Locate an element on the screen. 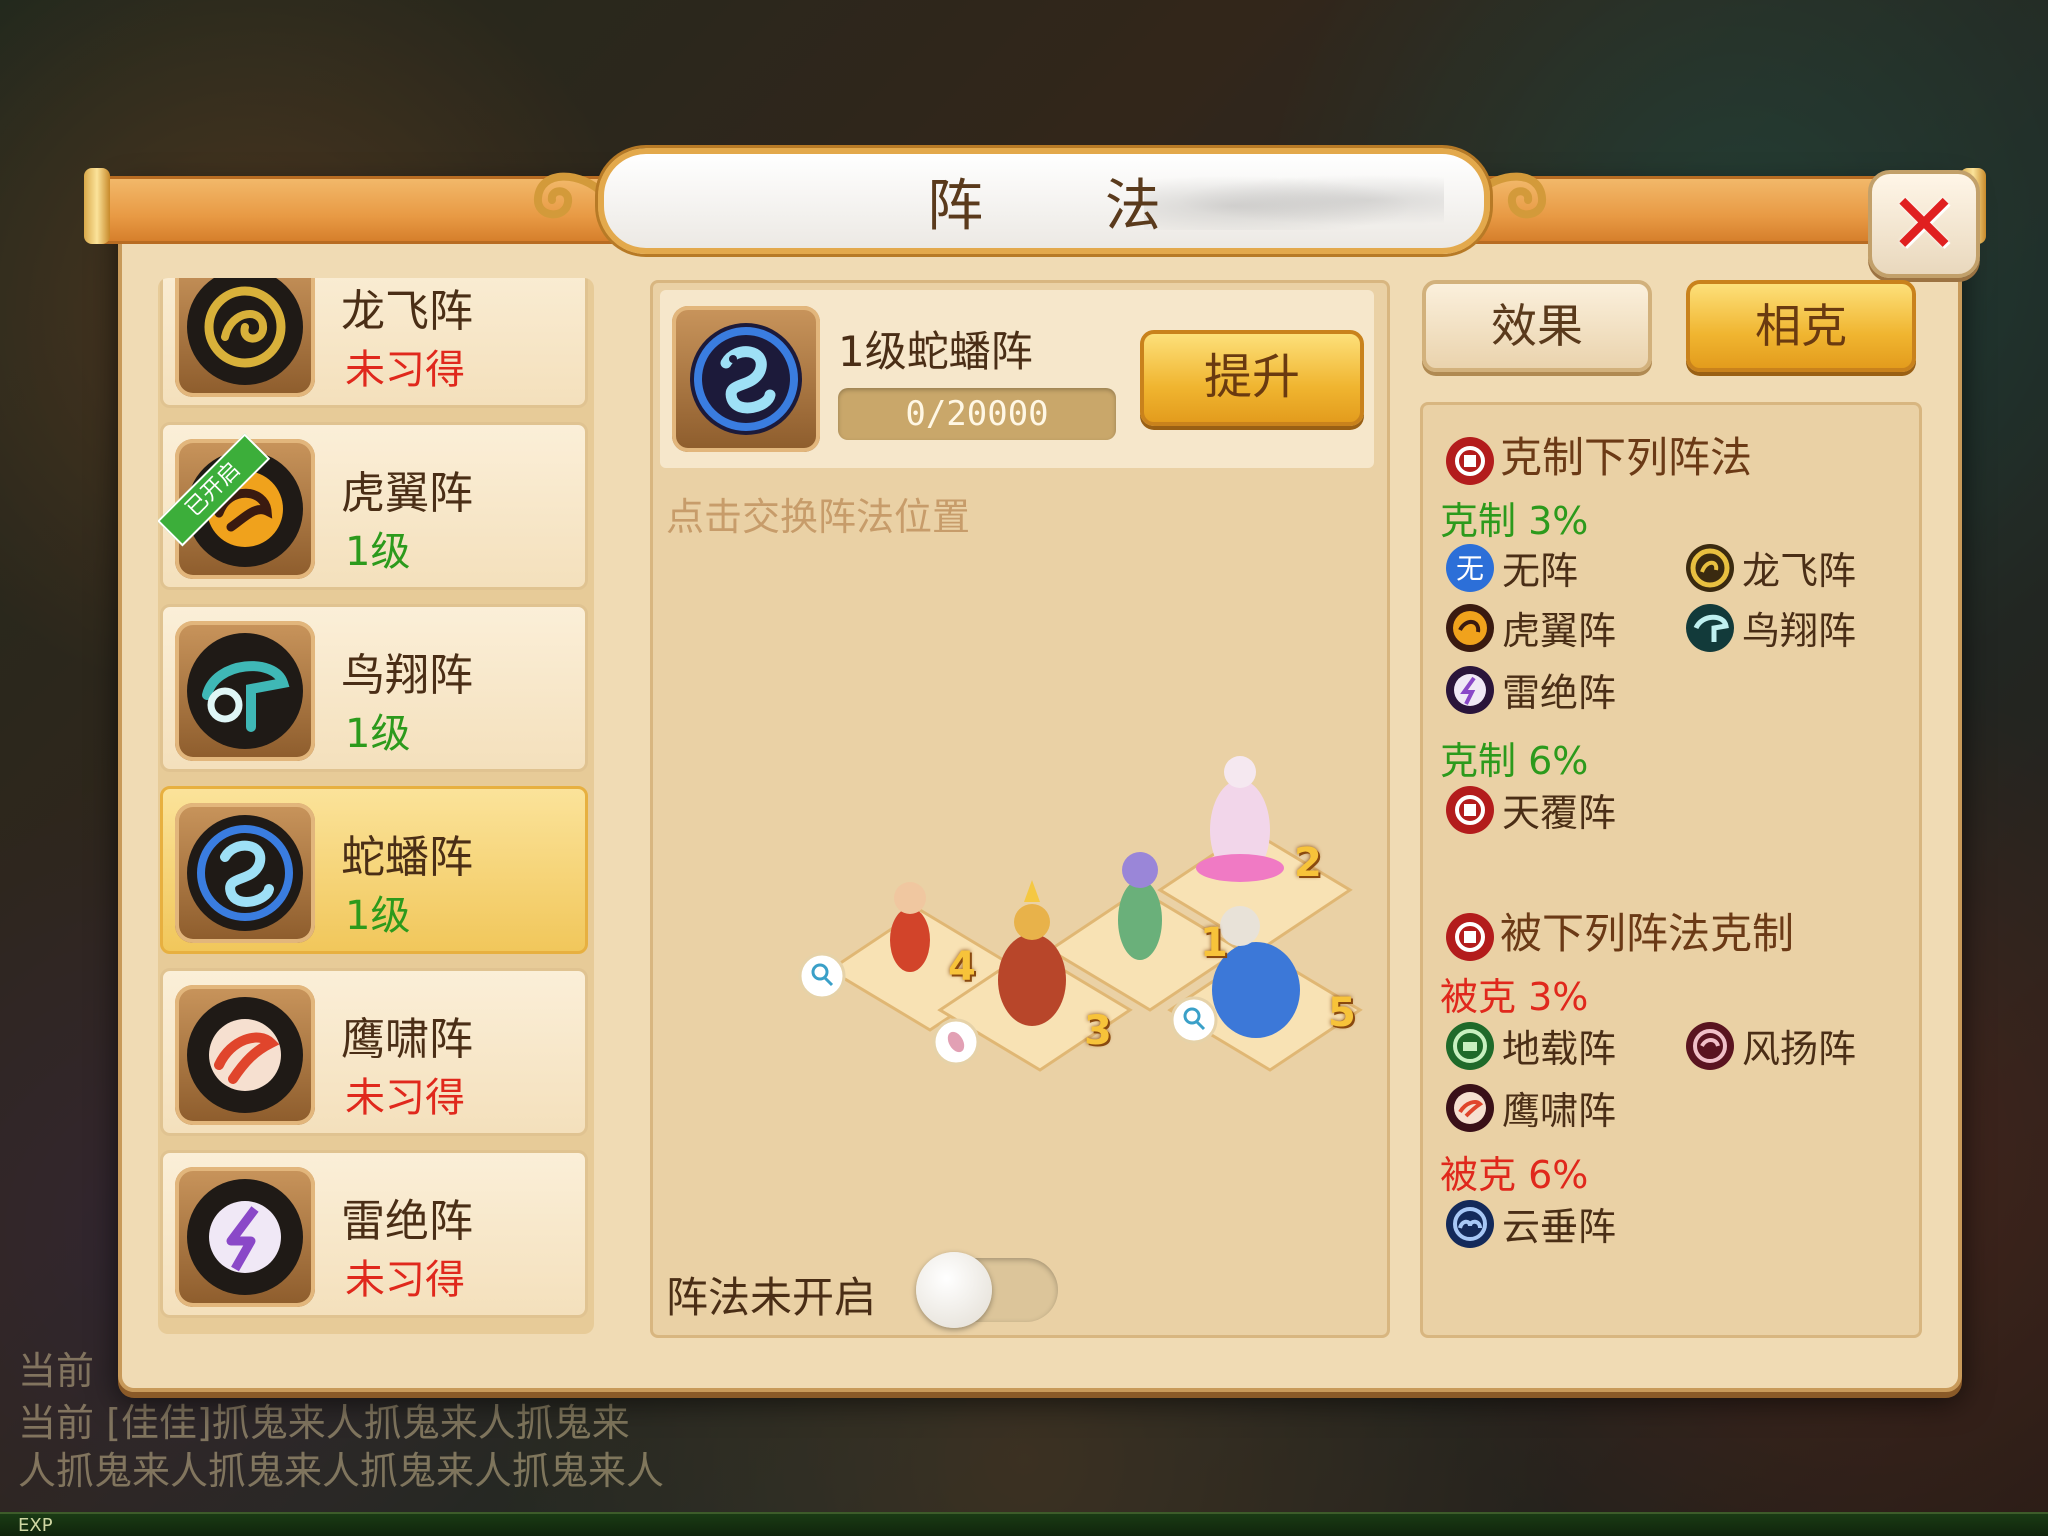 Image resolution: width=2048 pixels, height=1536 pixels. entry-name: 鹰啸阵 is located at coordinates (1559, 1111).